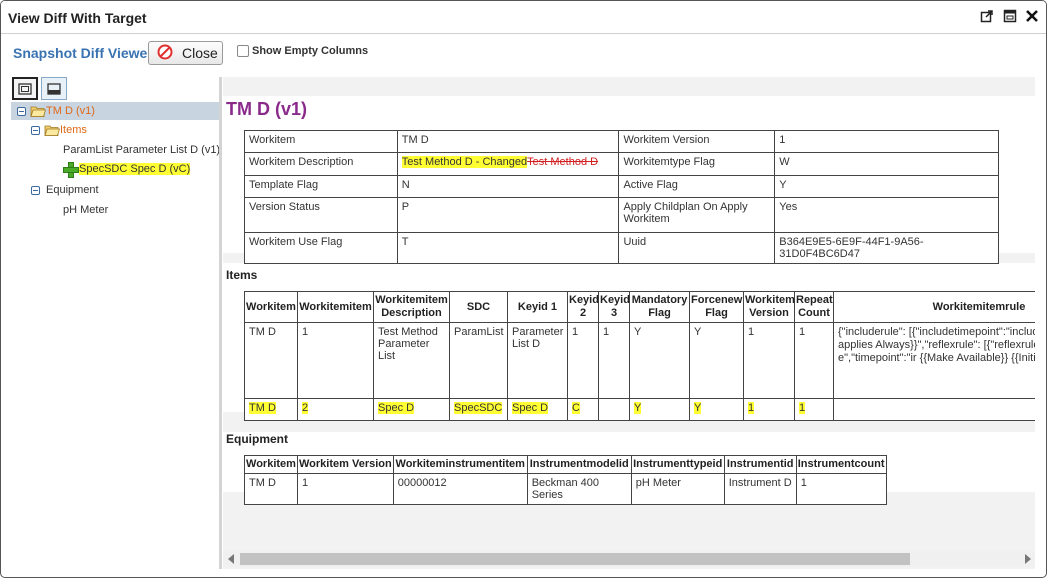 The image size is (1047, 578). I want to click on column-header: Repeat Count, so click(814, 307).